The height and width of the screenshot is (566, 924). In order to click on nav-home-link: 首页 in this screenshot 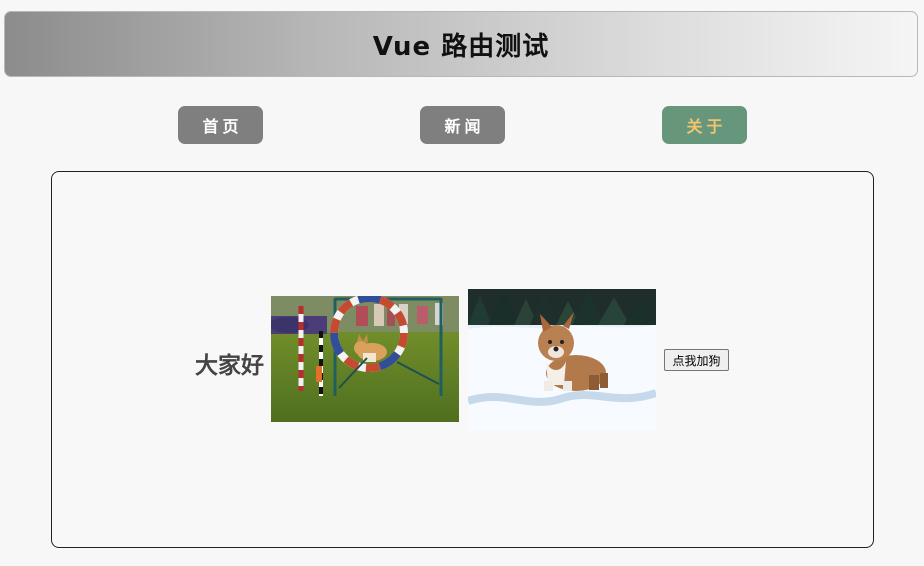, I will do `click(220, 125)`.